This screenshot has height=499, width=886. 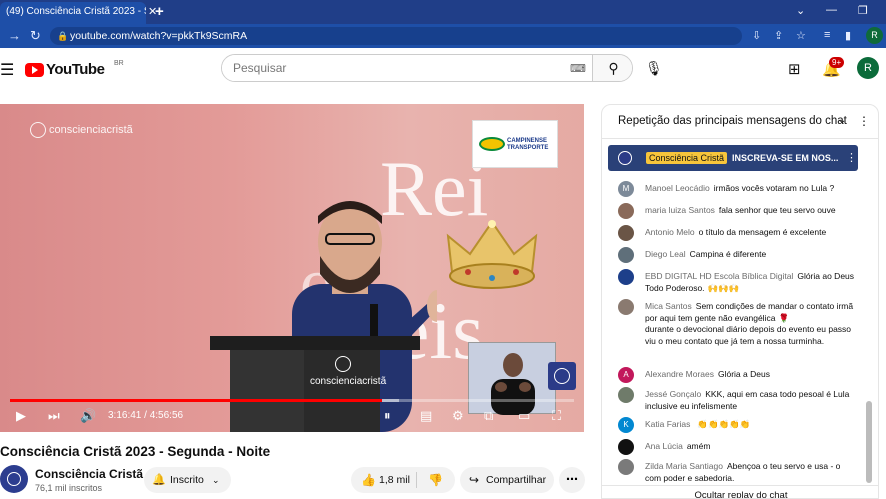 I want to click on avatar: R, so click(x=868, y=68).